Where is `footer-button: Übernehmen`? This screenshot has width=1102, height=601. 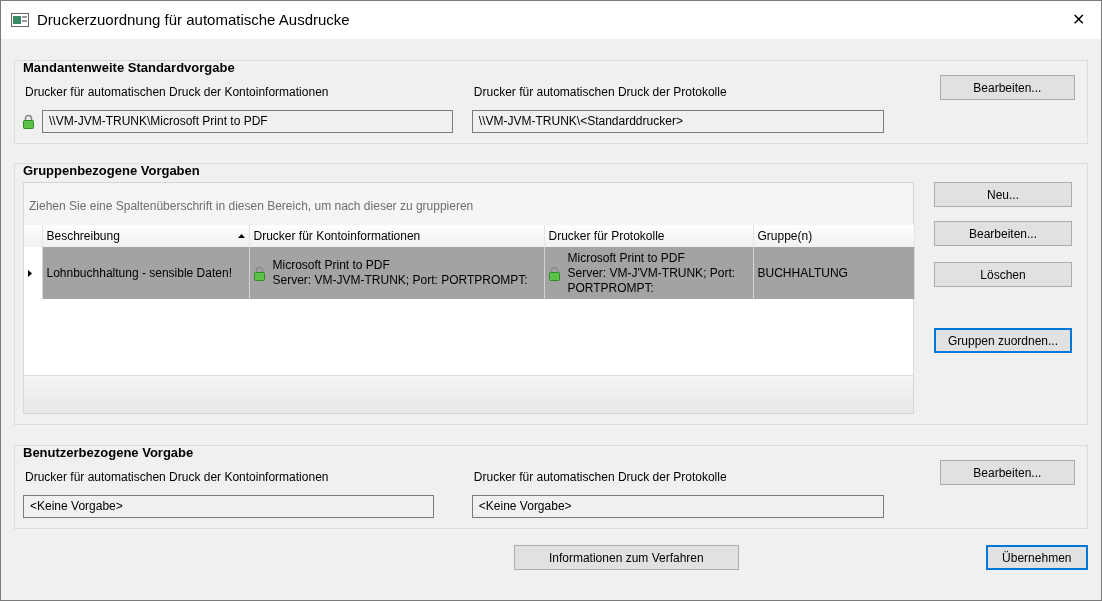
footer-button: Übernehmen is located at coordinates (1036, 557).